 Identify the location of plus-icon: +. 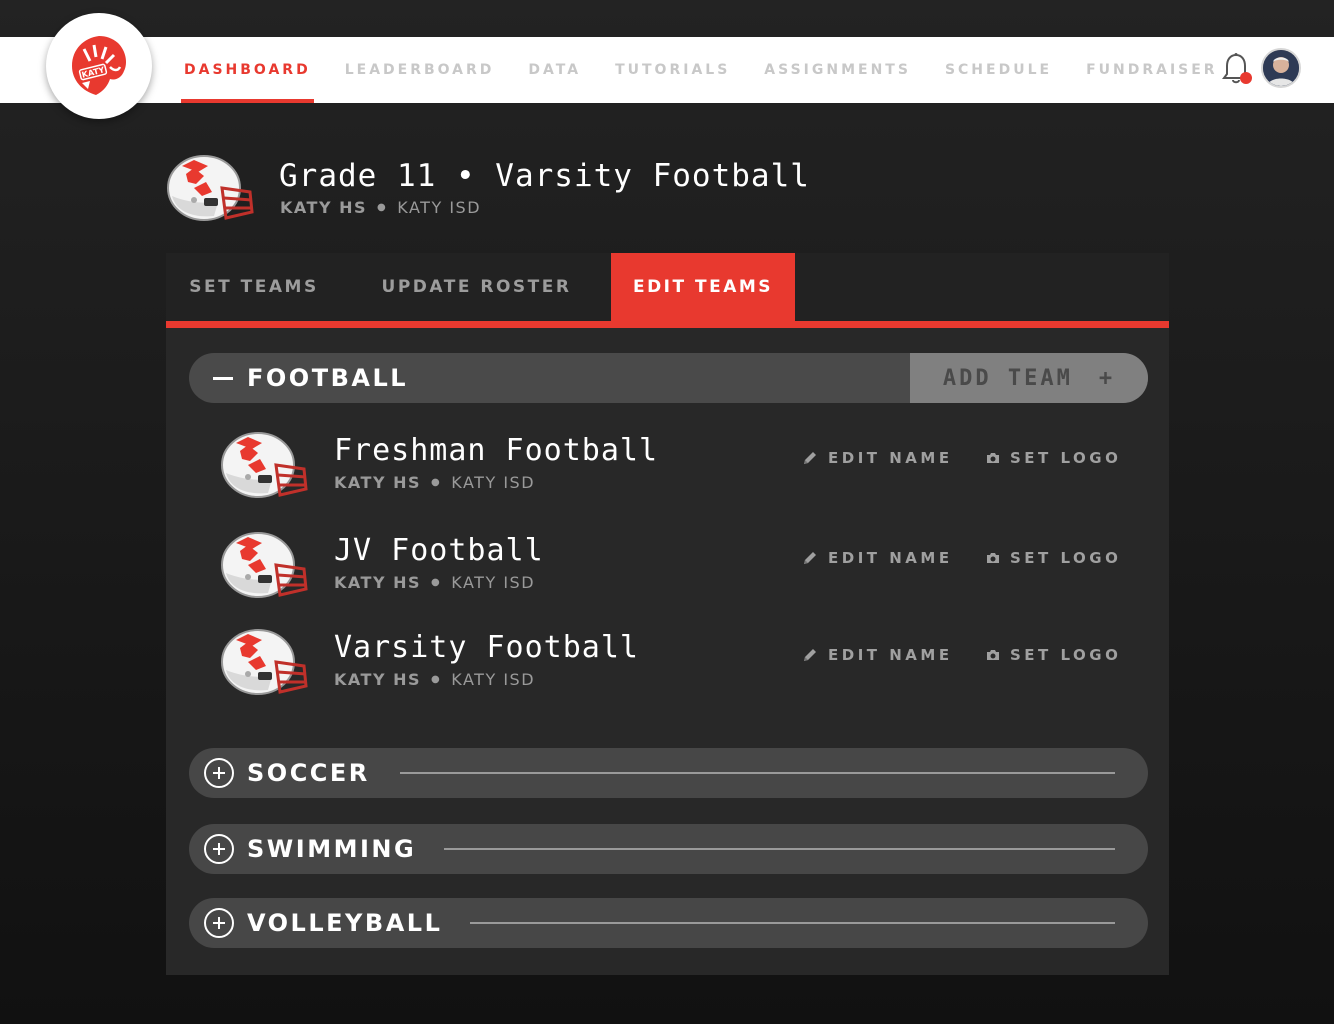
(1107, 378).